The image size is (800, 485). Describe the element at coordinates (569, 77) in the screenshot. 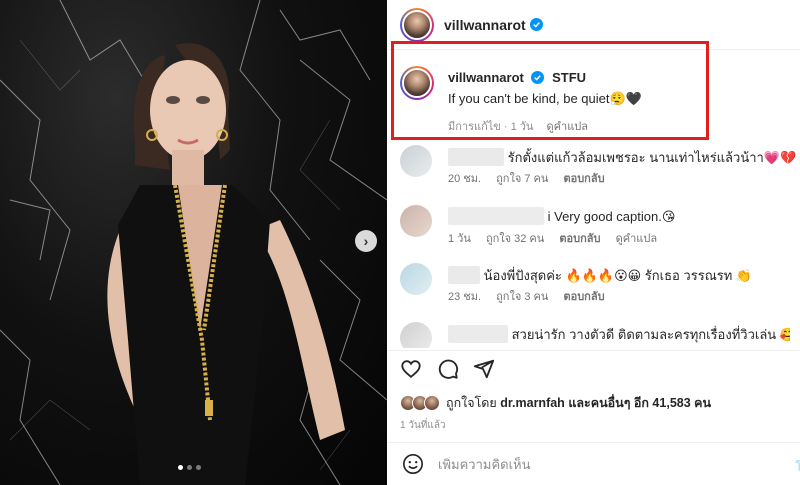

I see `caption-title: STFU` at that location.